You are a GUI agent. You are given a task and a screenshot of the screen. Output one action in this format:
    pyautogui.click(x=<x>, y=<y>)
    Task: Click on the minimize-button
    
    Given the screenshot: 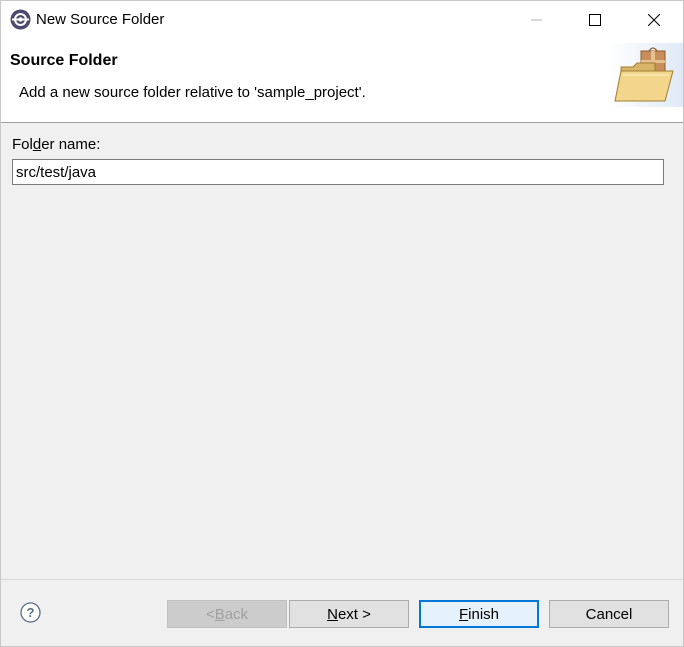 What is the action you would take?
    pyautogui.click(x=537, y=20)
    